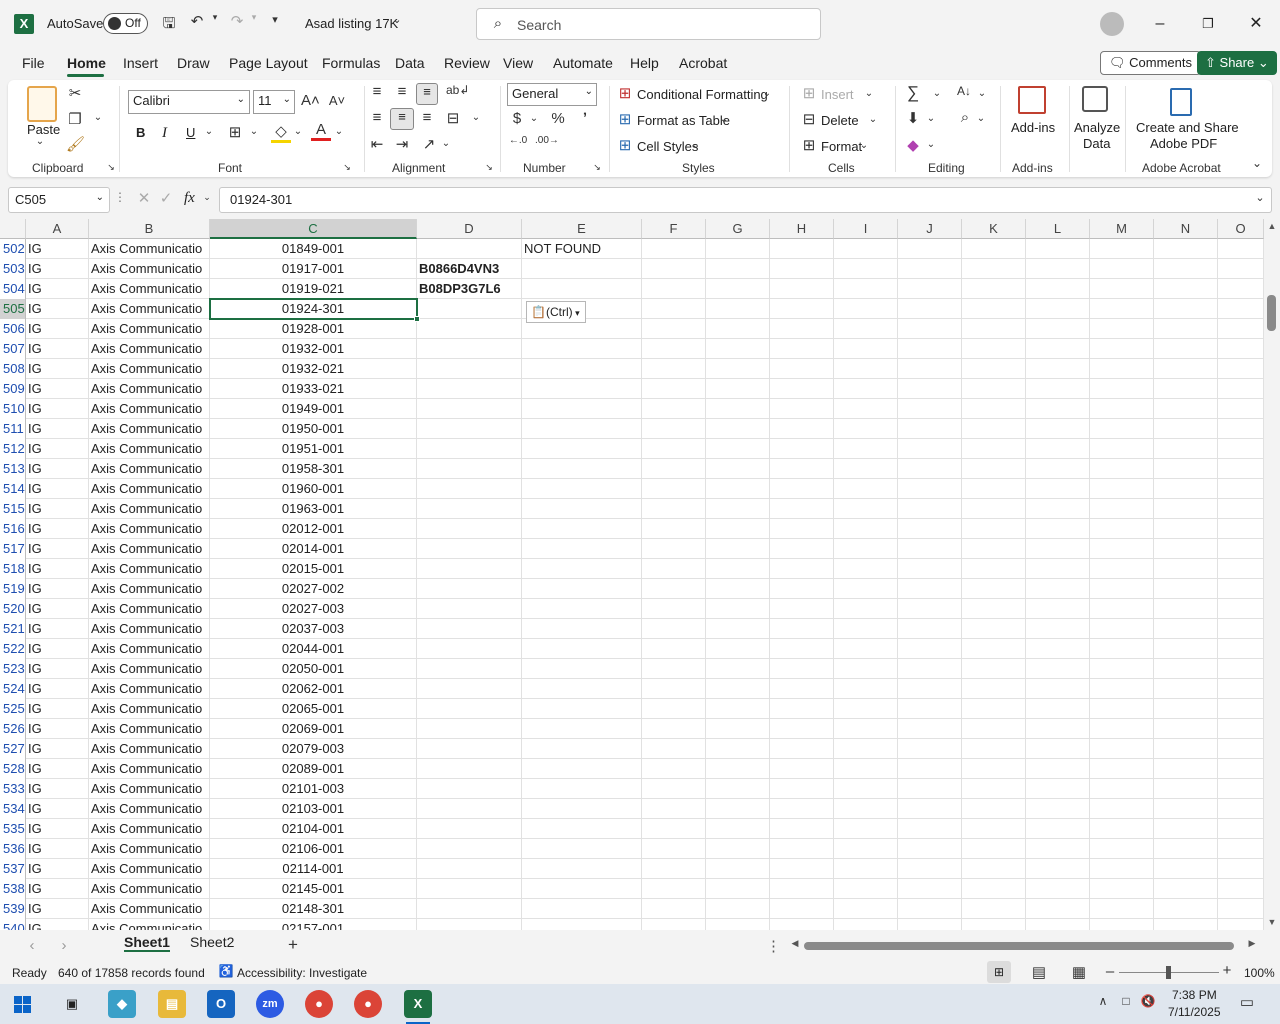 This screenshot has width=1280, height=1024. Describe the element at coordinates (913, 145) in the screenshot. I see `clear-icon: ◆` at that location.